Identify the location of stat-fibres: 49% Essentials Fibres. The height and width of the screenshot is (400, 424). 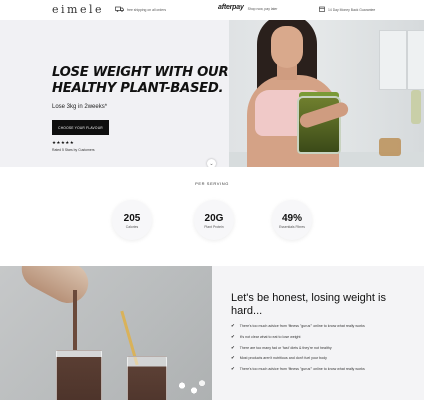
(292, 220).